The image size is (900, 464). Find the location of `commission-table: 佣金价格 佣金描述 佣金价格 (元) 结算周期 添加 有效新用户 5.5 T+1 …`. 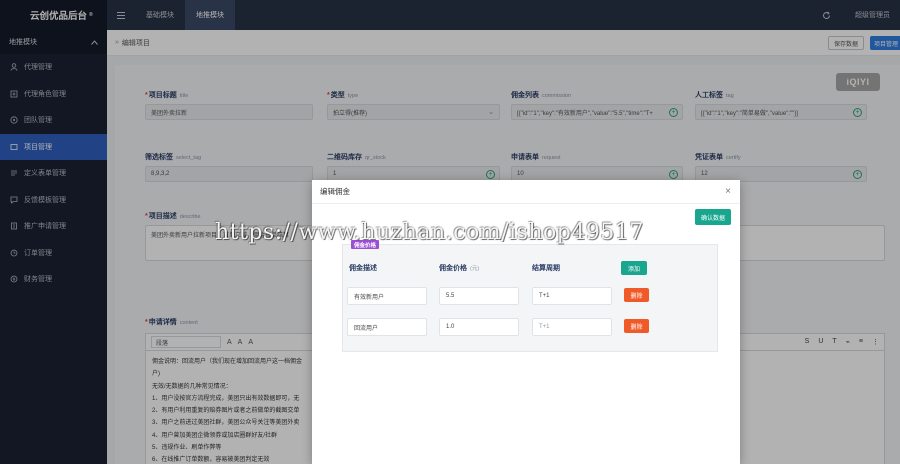

commission-table: 佣金价格 佣金描述 佣金价格 (元) 结算周期 添加 有效新用户 5.5 T+1 … is located at coordinates (530, 296).